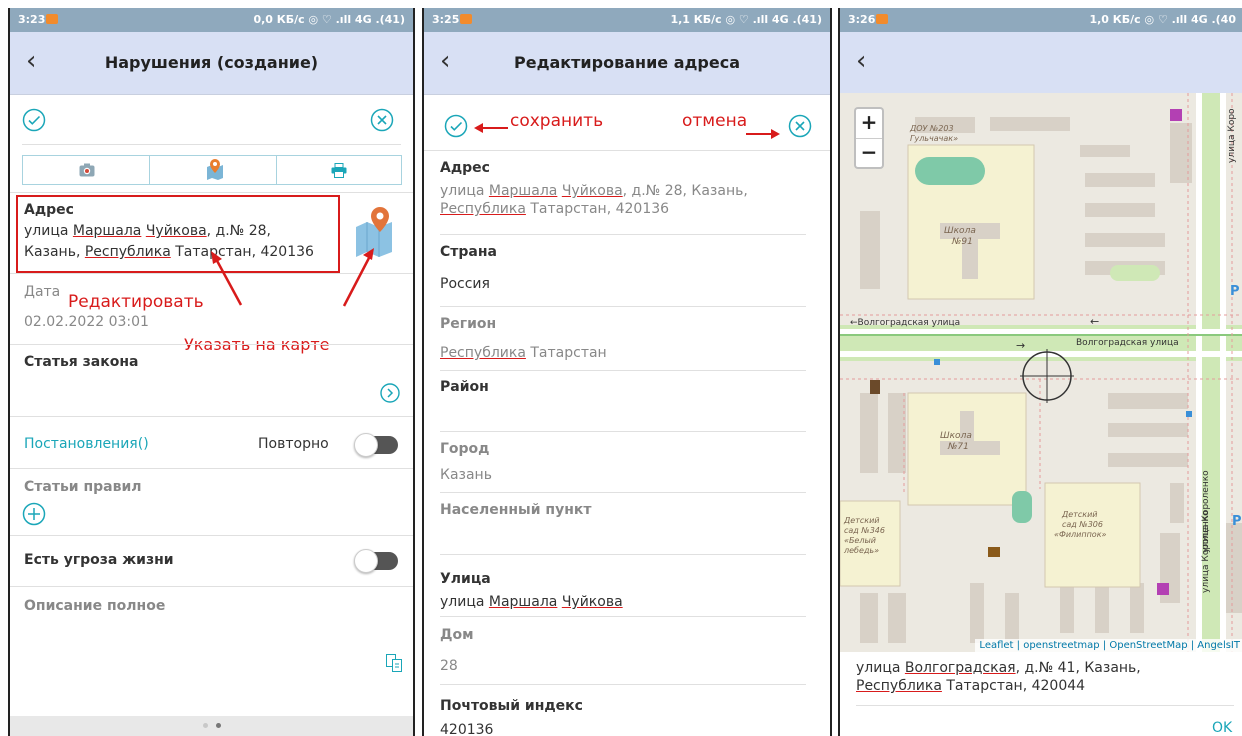 This screenshot has height=736, width=1242. Describe the element at coordinates (358, 277) in the screenshot. I see `annotation-arrow-map` at that location.